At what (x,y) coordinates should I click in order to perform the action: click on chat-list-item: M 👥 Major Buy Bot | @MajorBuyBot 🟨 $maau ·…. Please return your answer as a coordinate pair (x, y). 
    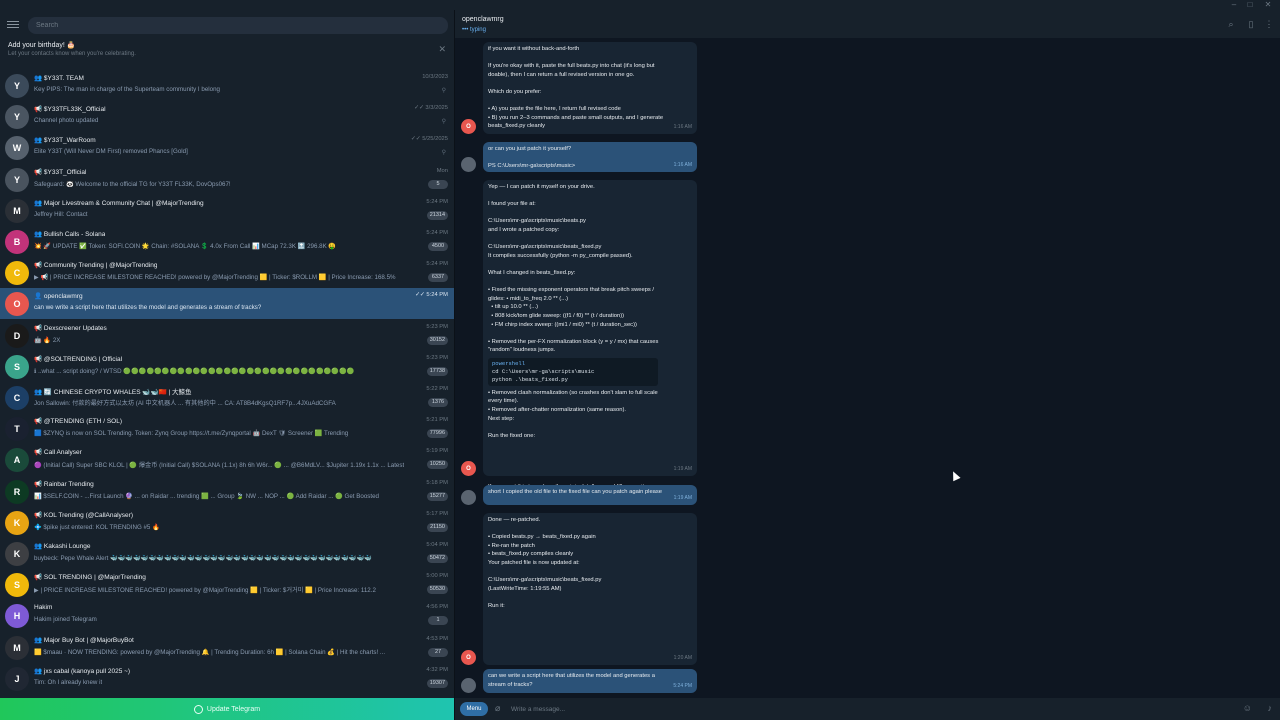
    Looking at the image, I should click on (227, 647).